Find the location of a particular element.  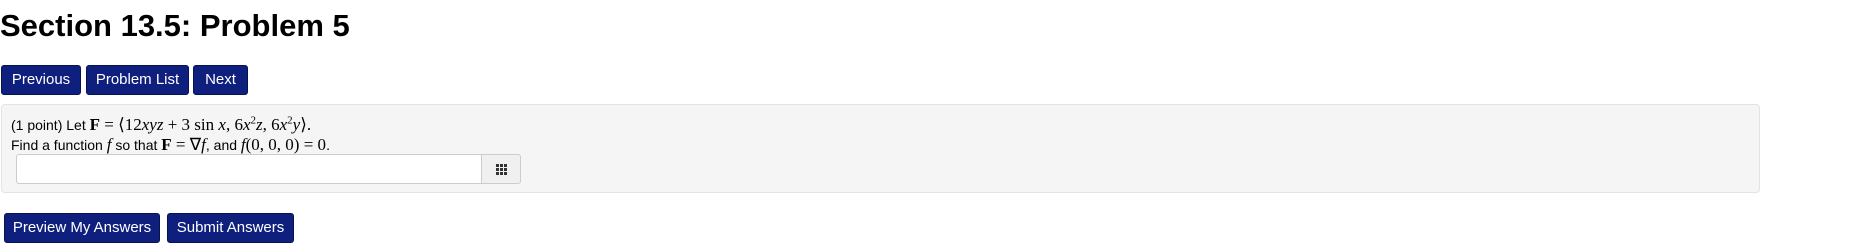

line2-end: . is located at coordinates (328, 145).